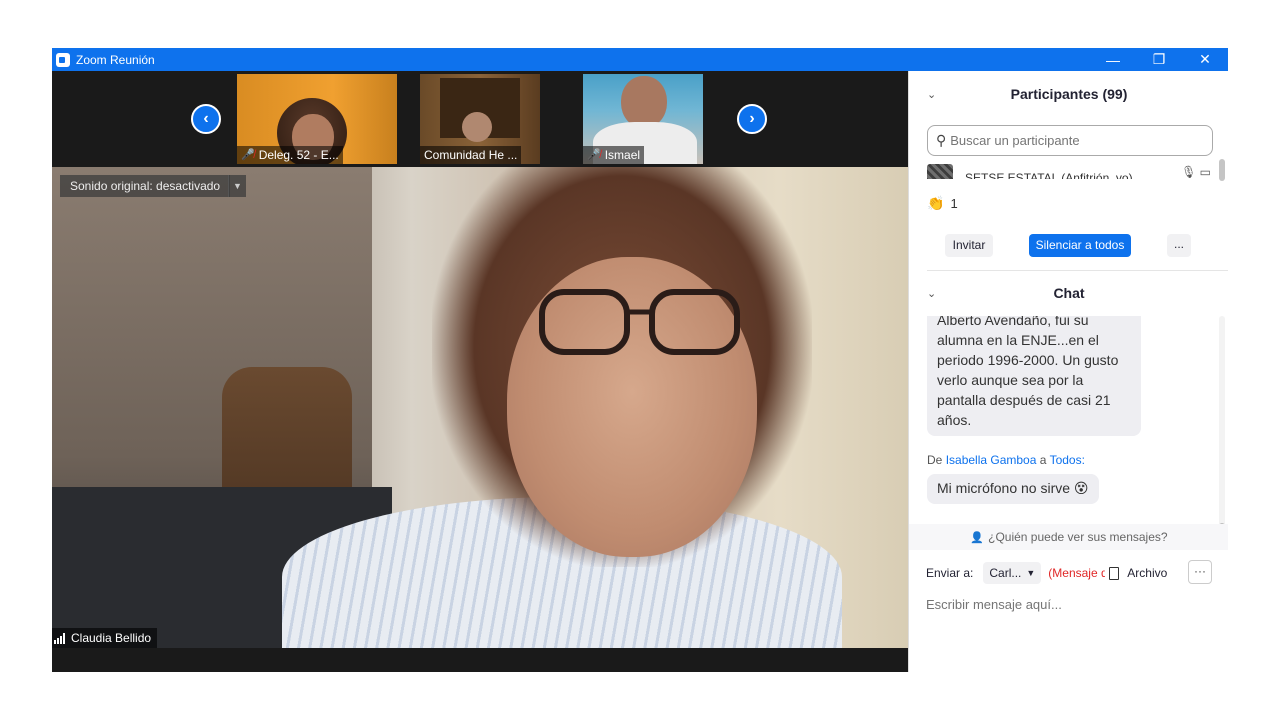 The image size is (1280, 720). I want to click on zoom-app-icon, so click(63, 59).